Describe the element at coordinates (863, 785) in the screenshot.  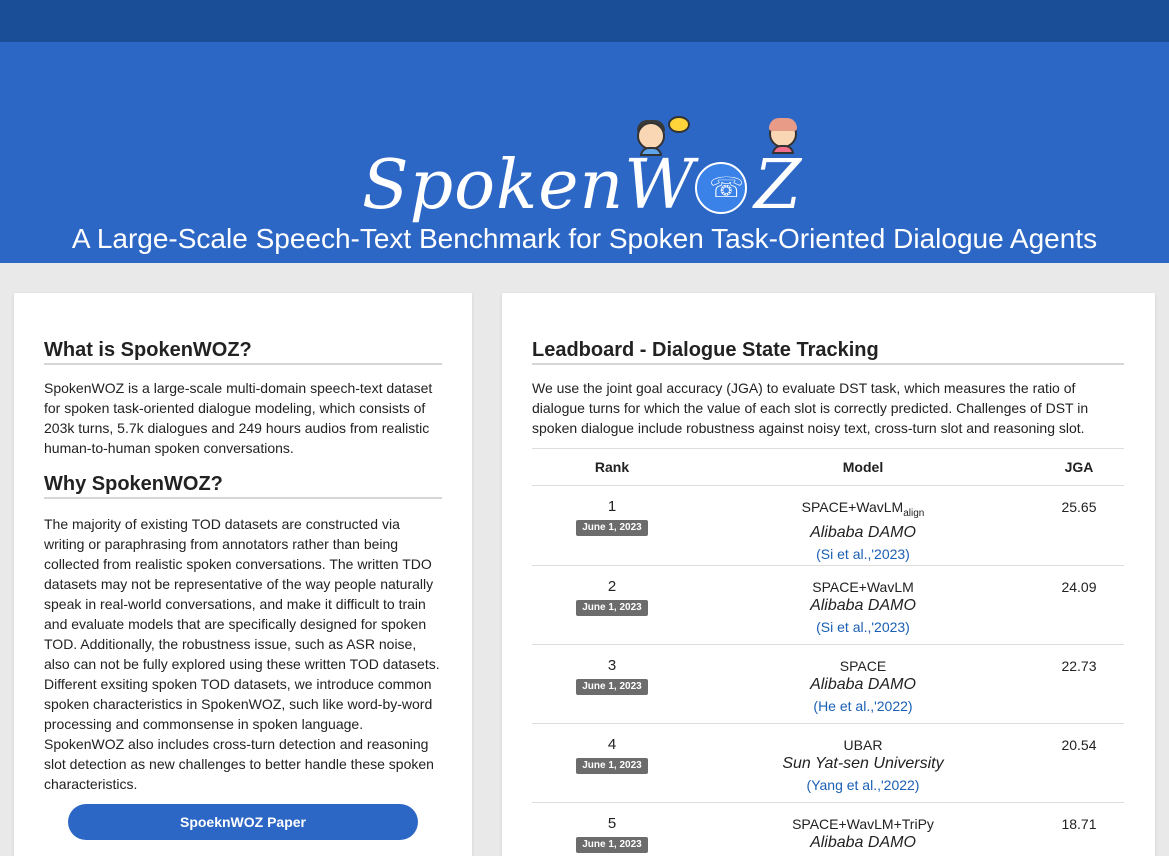
I see `citation-link: (Yang et al.,'2022)` at that location.